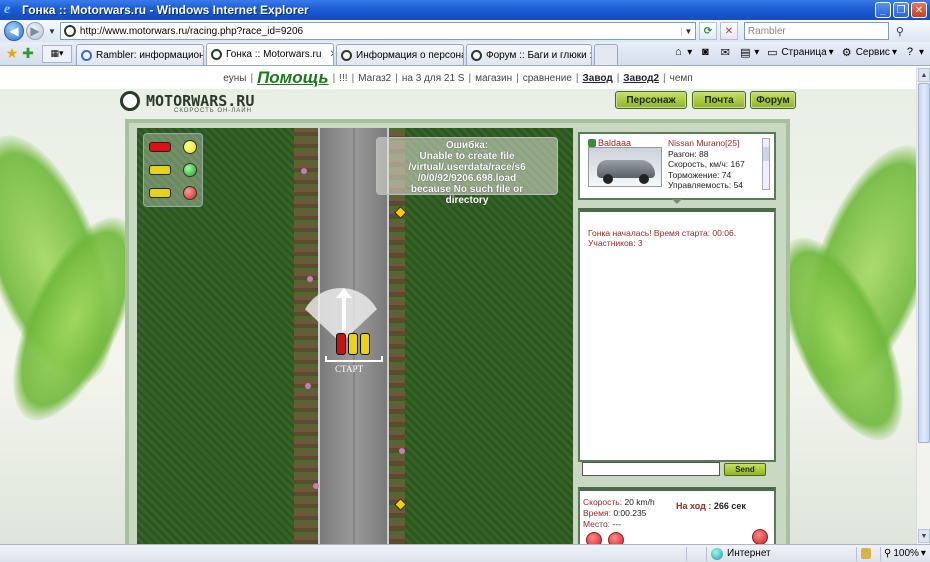 The width and height of the screenshot is (930, 562). Describe the element at coordinates (344, 312) in the screenshot. I see `direction-arrow-shaft` at that location.